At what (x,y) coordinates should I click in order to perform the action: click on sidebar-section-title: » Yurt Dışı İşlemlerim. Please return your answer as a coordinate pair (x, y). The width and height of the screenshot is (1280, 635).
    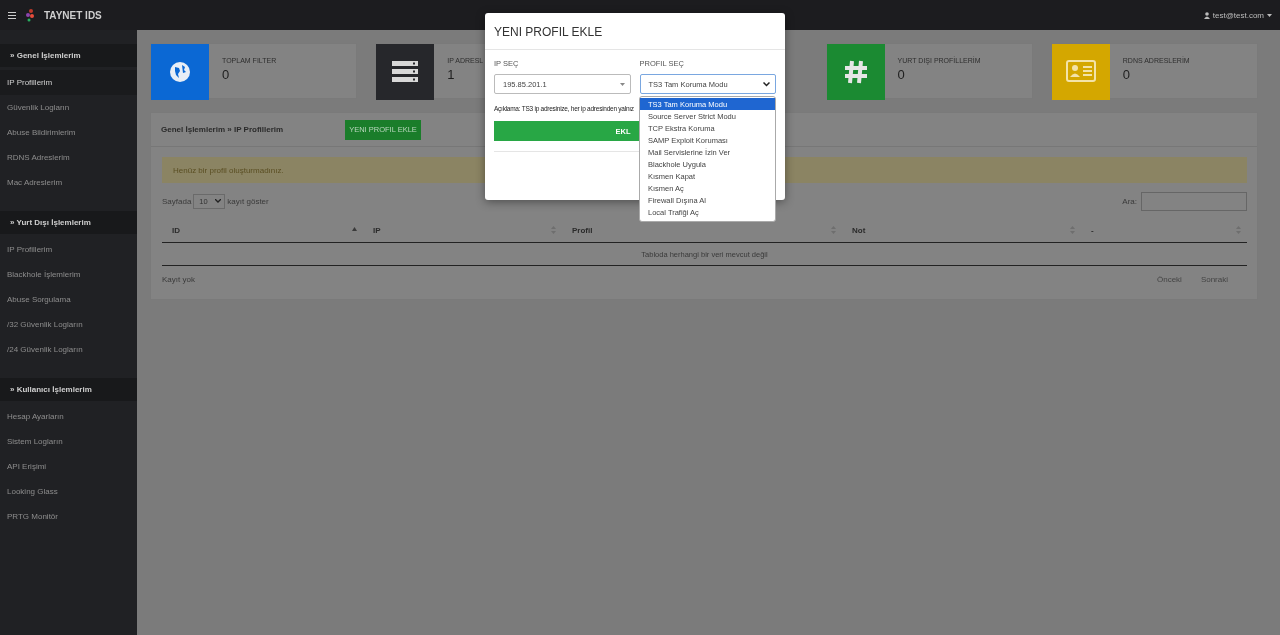
    Looking at the image, I should click on (68, 222).